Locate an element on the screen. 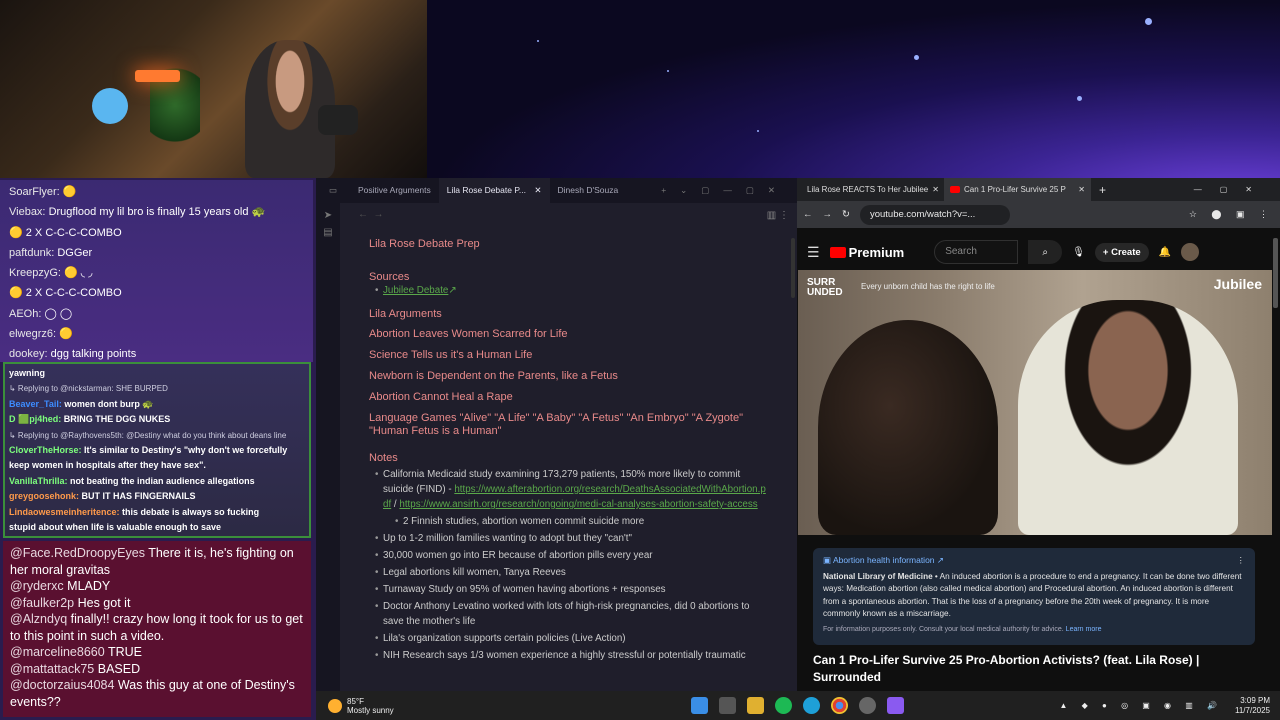  youtube-logo: Premium is located at coordinates (866, 252).